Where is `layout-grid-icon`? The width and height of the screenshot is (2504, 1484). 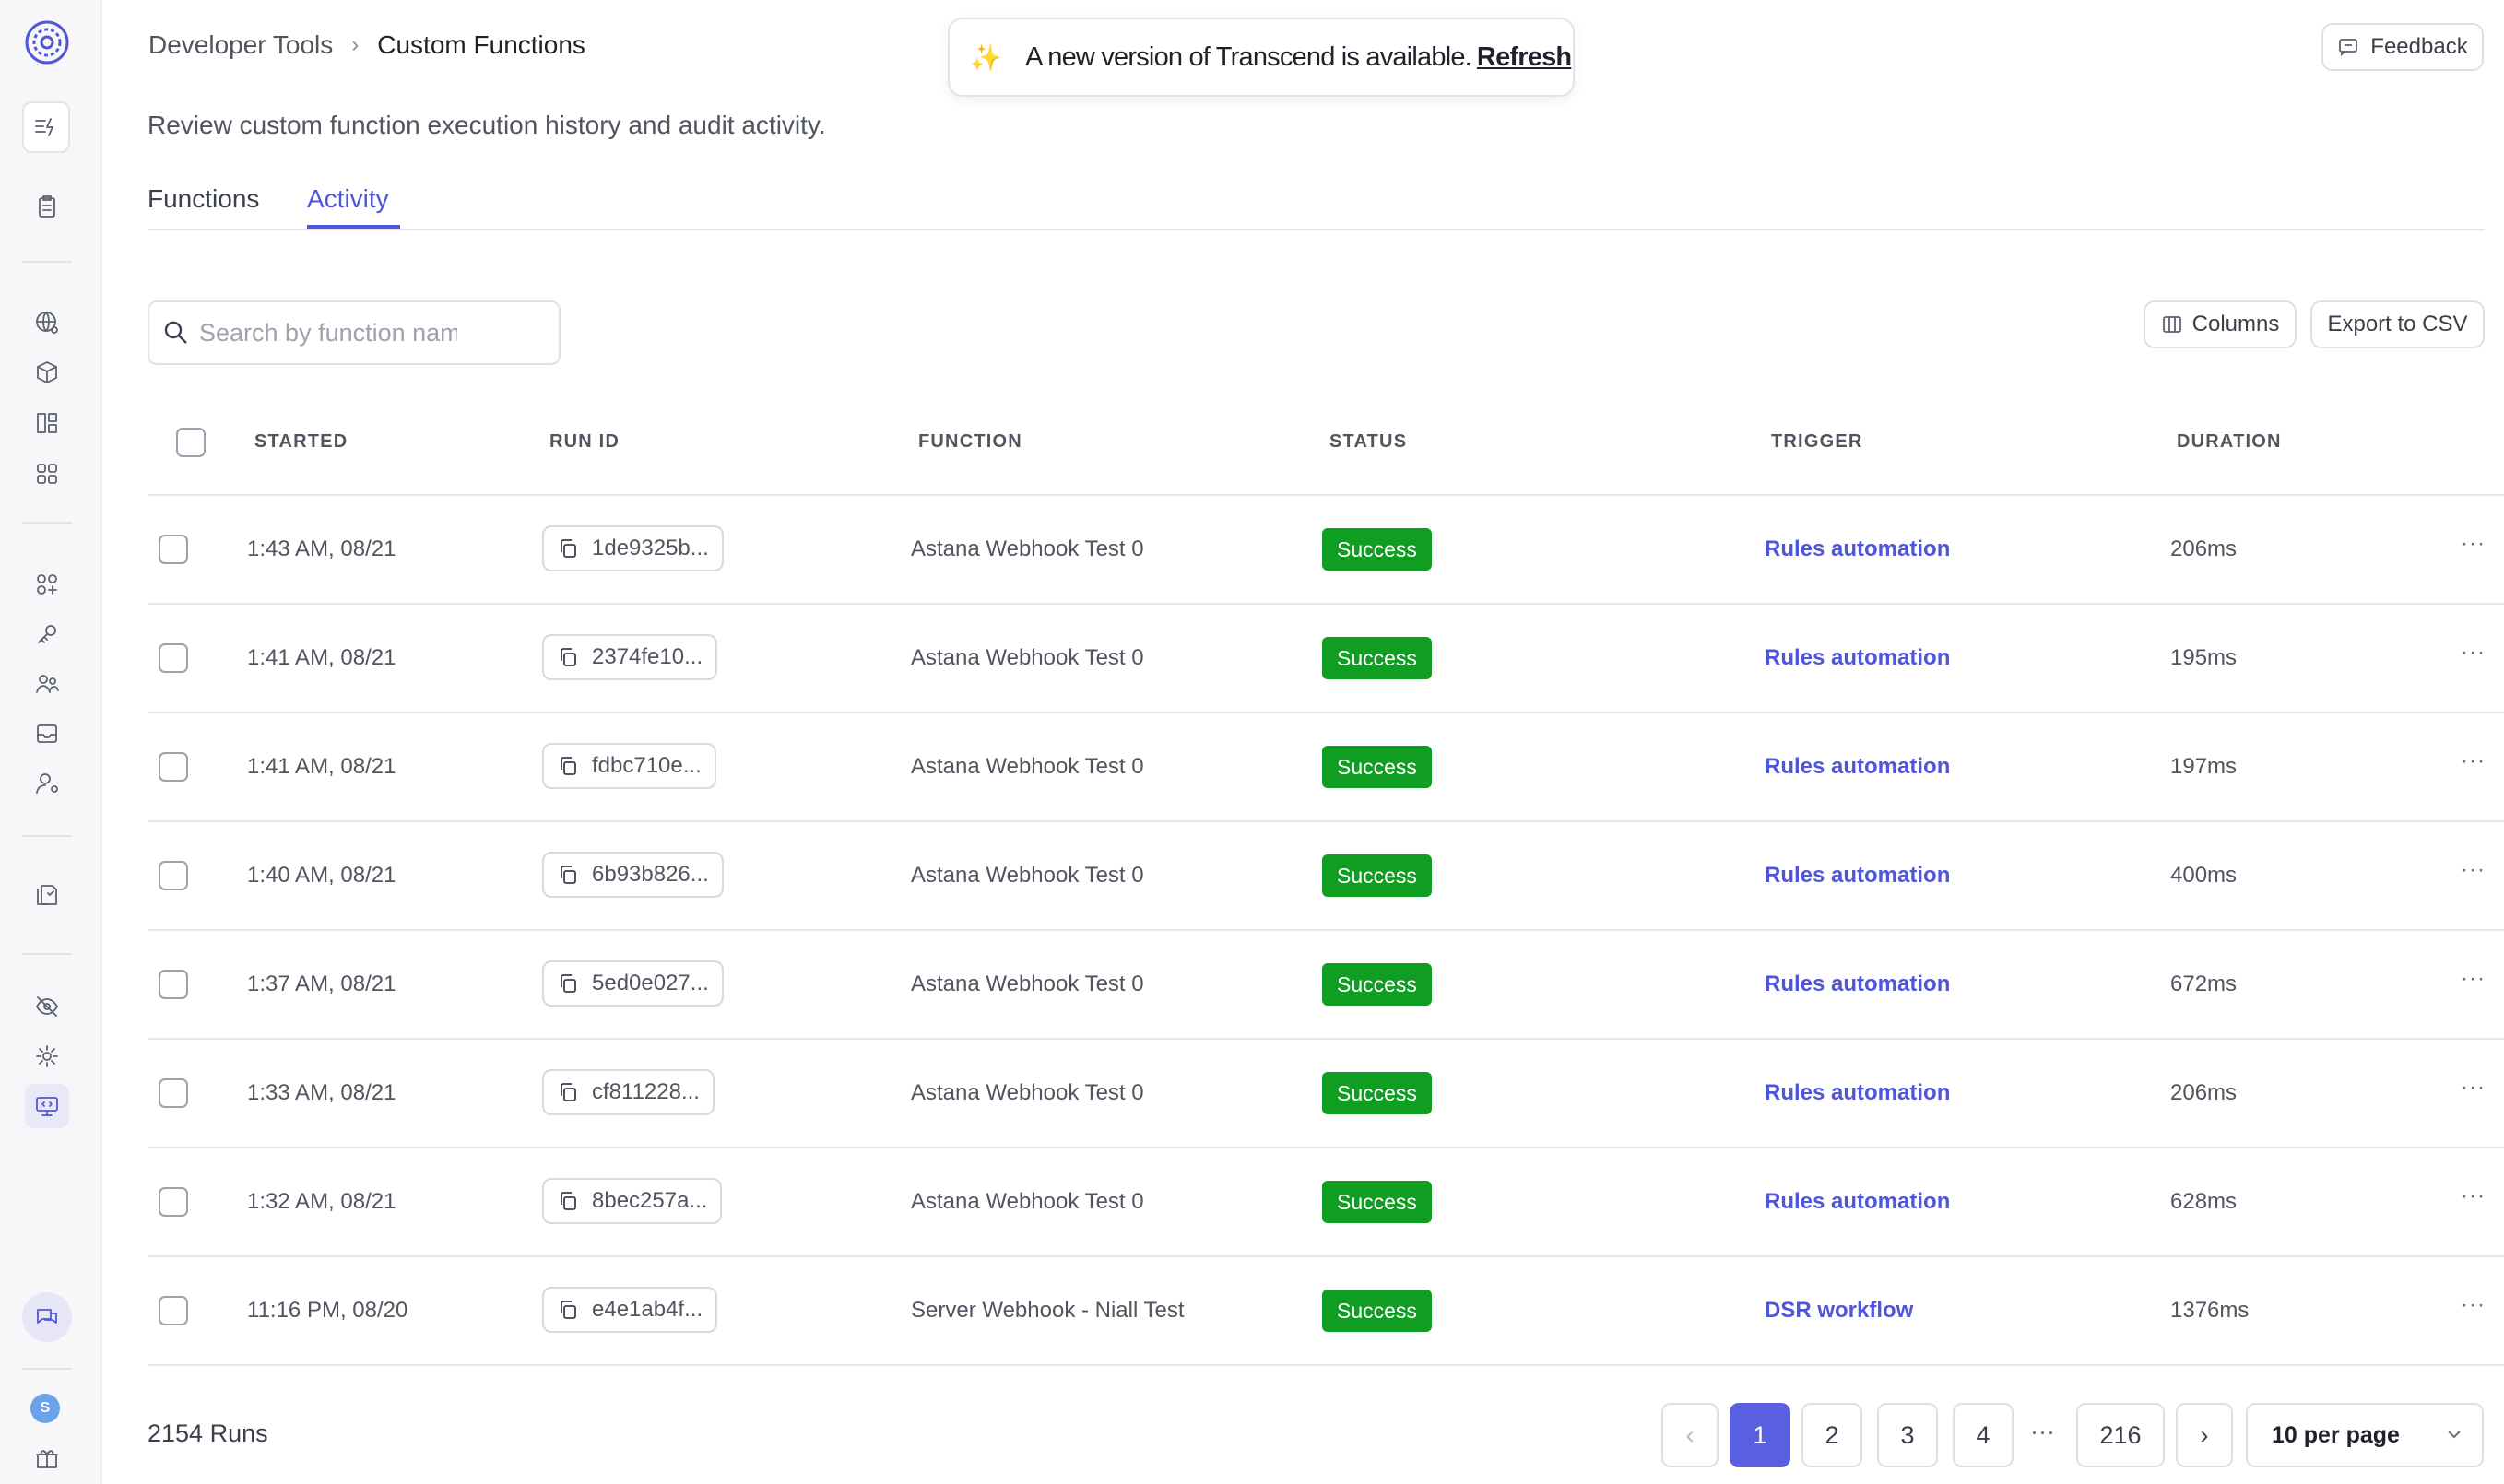 layout-grid-icon is located at coordinates (47, 423).